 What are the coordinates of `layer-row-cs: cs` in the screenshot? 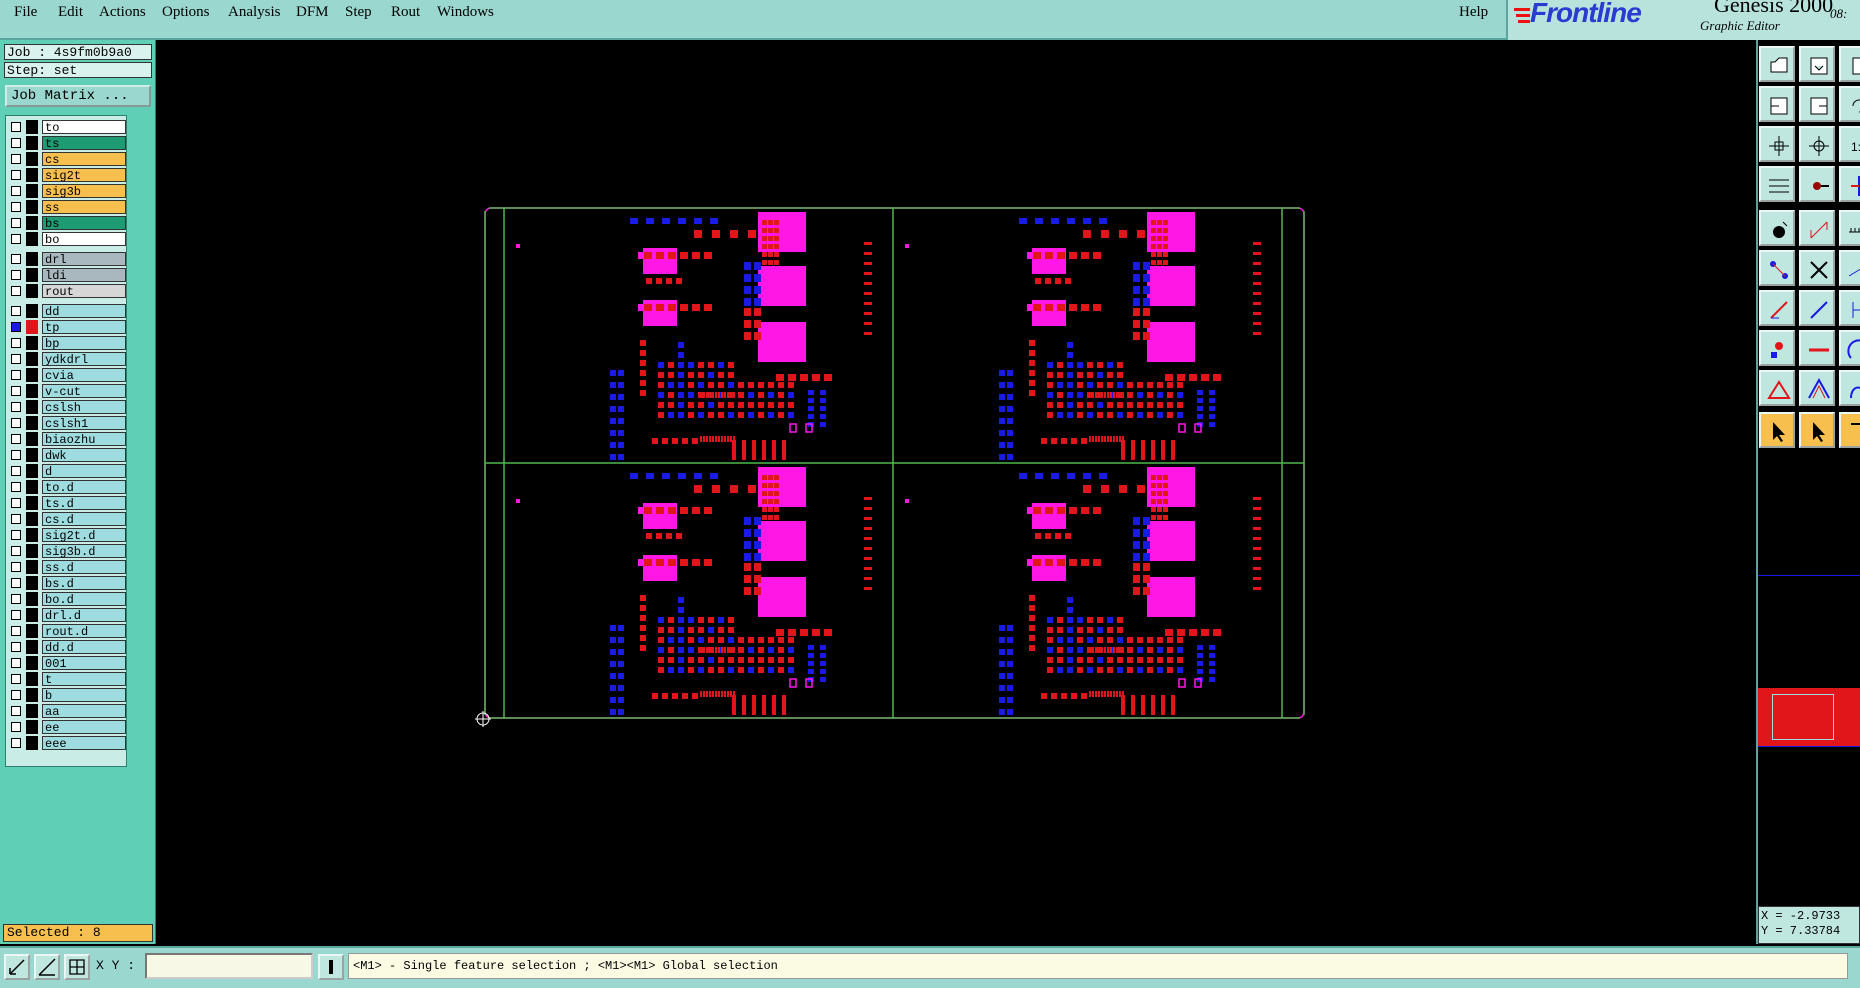 It's located at (67, 159).